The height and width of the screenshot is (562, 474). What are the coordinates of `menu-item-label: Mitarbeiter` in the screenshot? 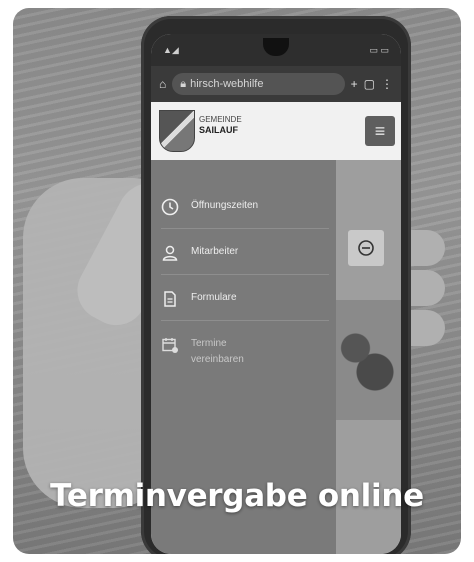 It's located at (215, 251).